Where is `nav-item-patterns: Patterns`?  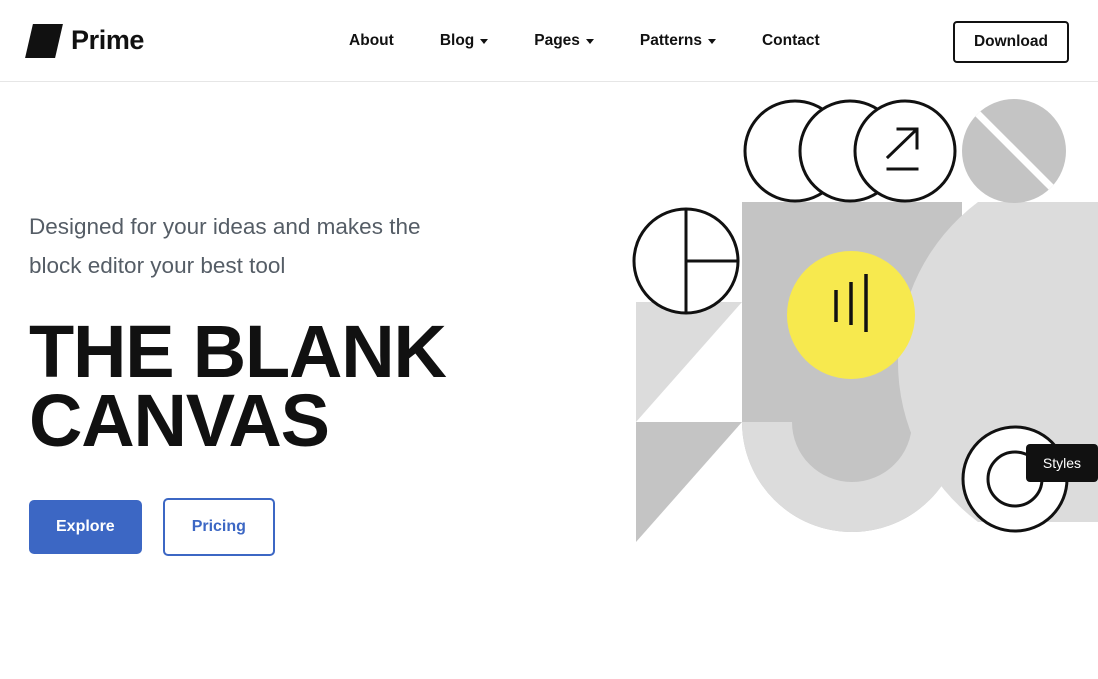 nav-item-patterns: Patterns is located at coordinates (678, 41).